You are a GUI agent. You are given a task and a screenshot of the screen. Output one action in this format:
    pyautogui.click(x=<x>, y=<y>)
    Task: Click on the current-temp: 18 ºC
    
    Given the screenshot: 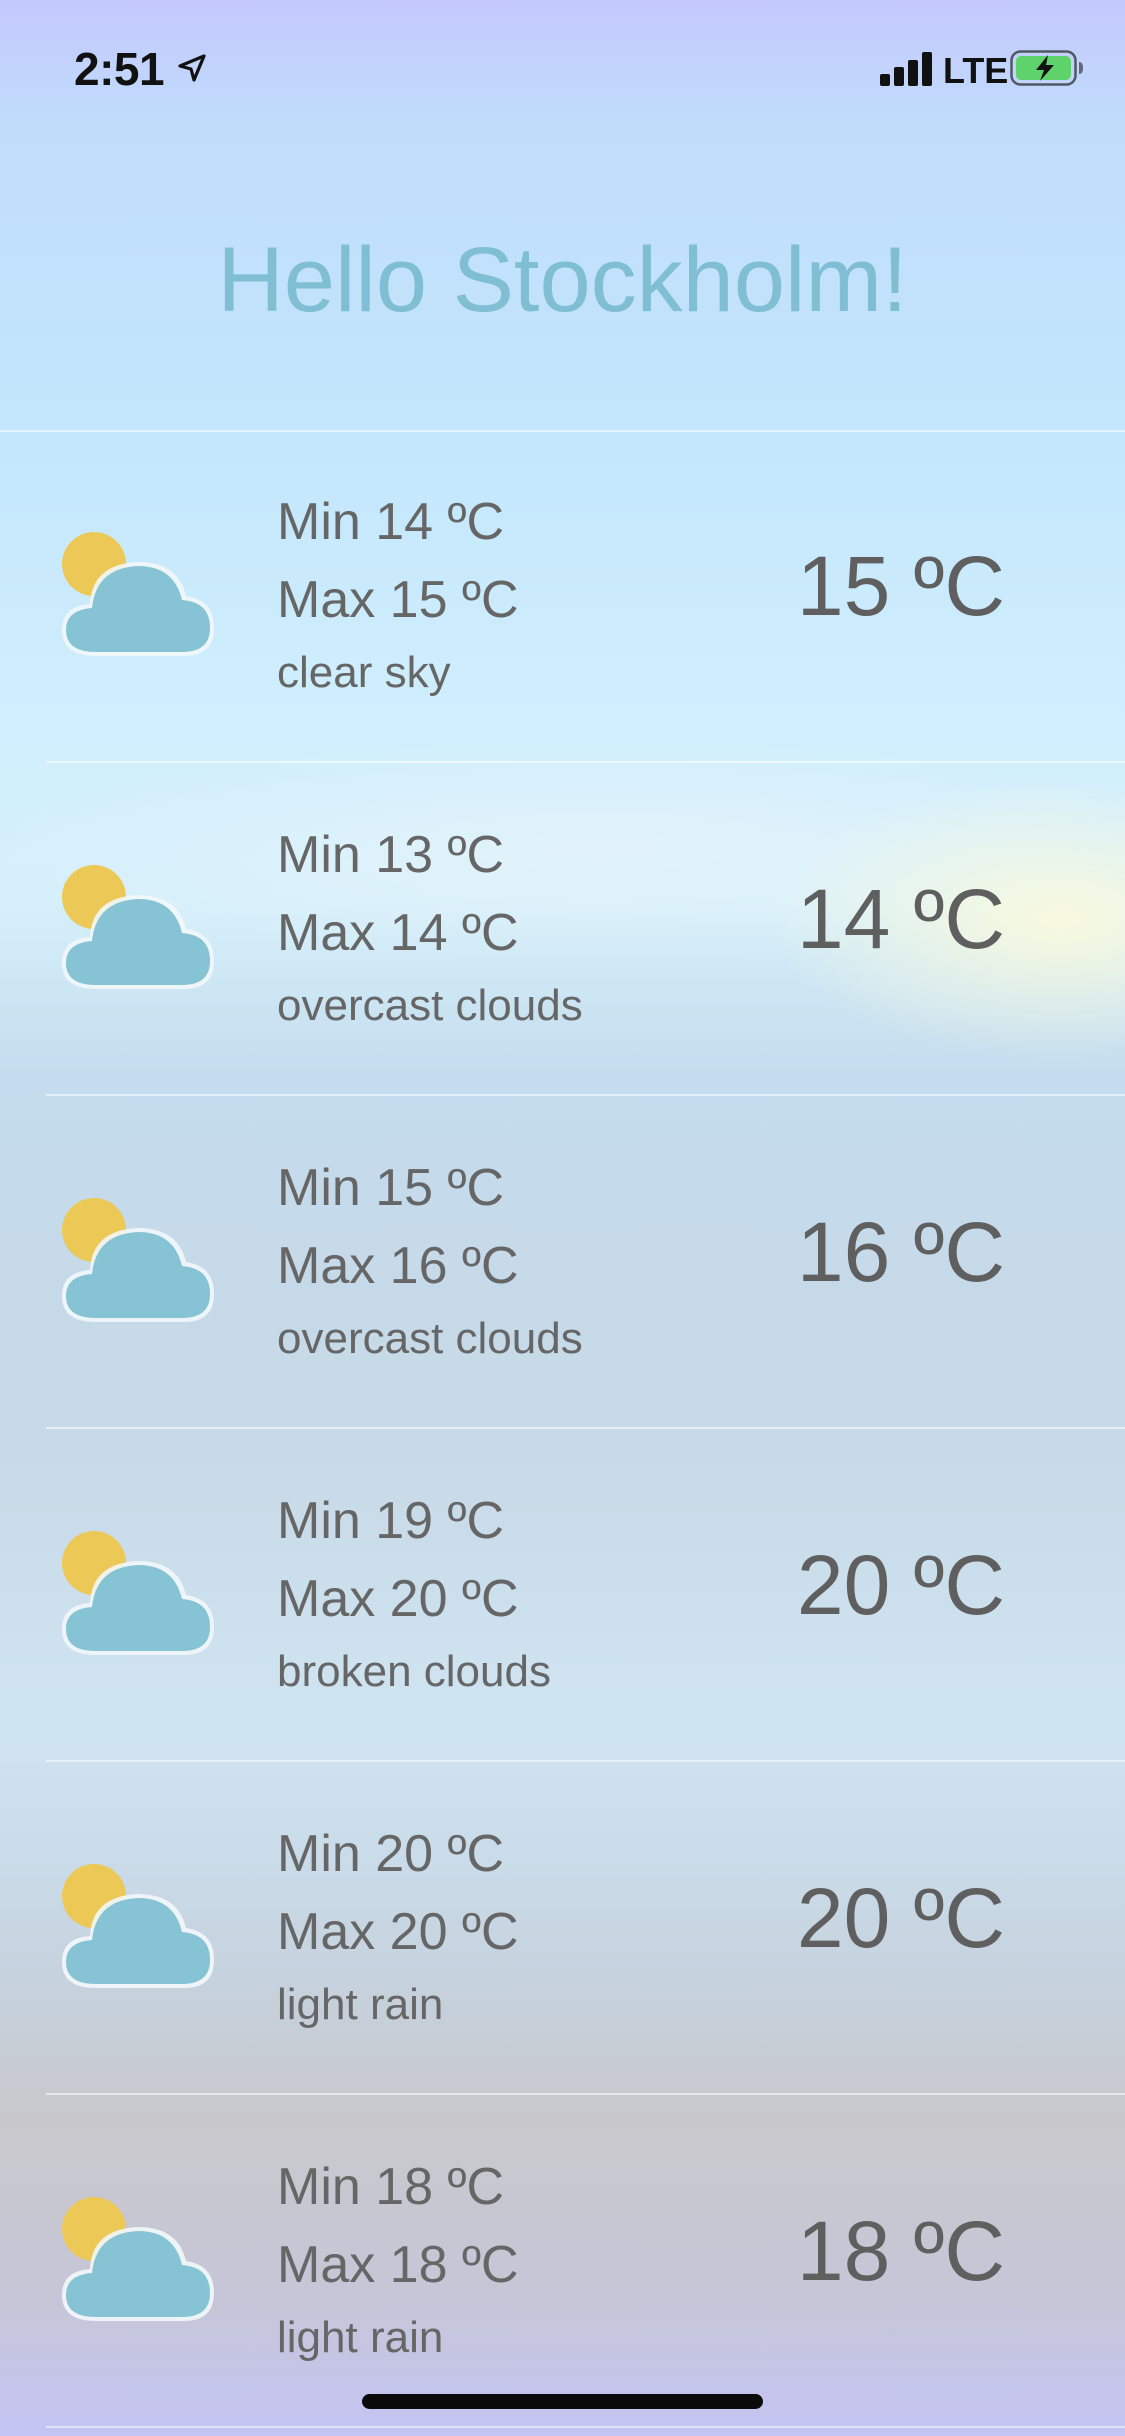 What is the action you would take?
    pyautogui.click(x=900, y=2251)
    